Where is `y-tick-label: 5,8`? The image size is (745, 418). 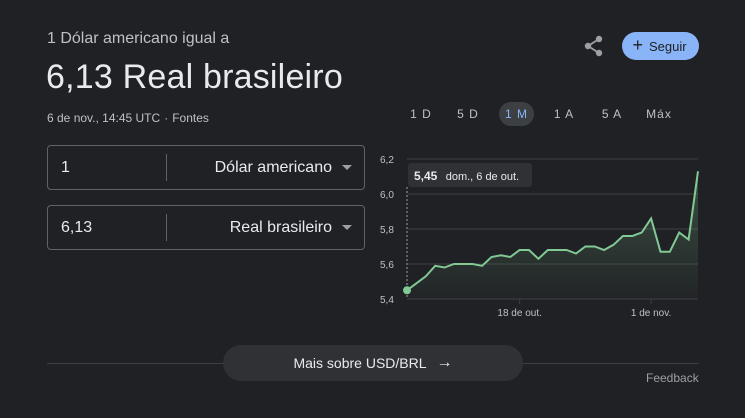 y-tick-label: 5,8 is located at coordinates (387, 230).